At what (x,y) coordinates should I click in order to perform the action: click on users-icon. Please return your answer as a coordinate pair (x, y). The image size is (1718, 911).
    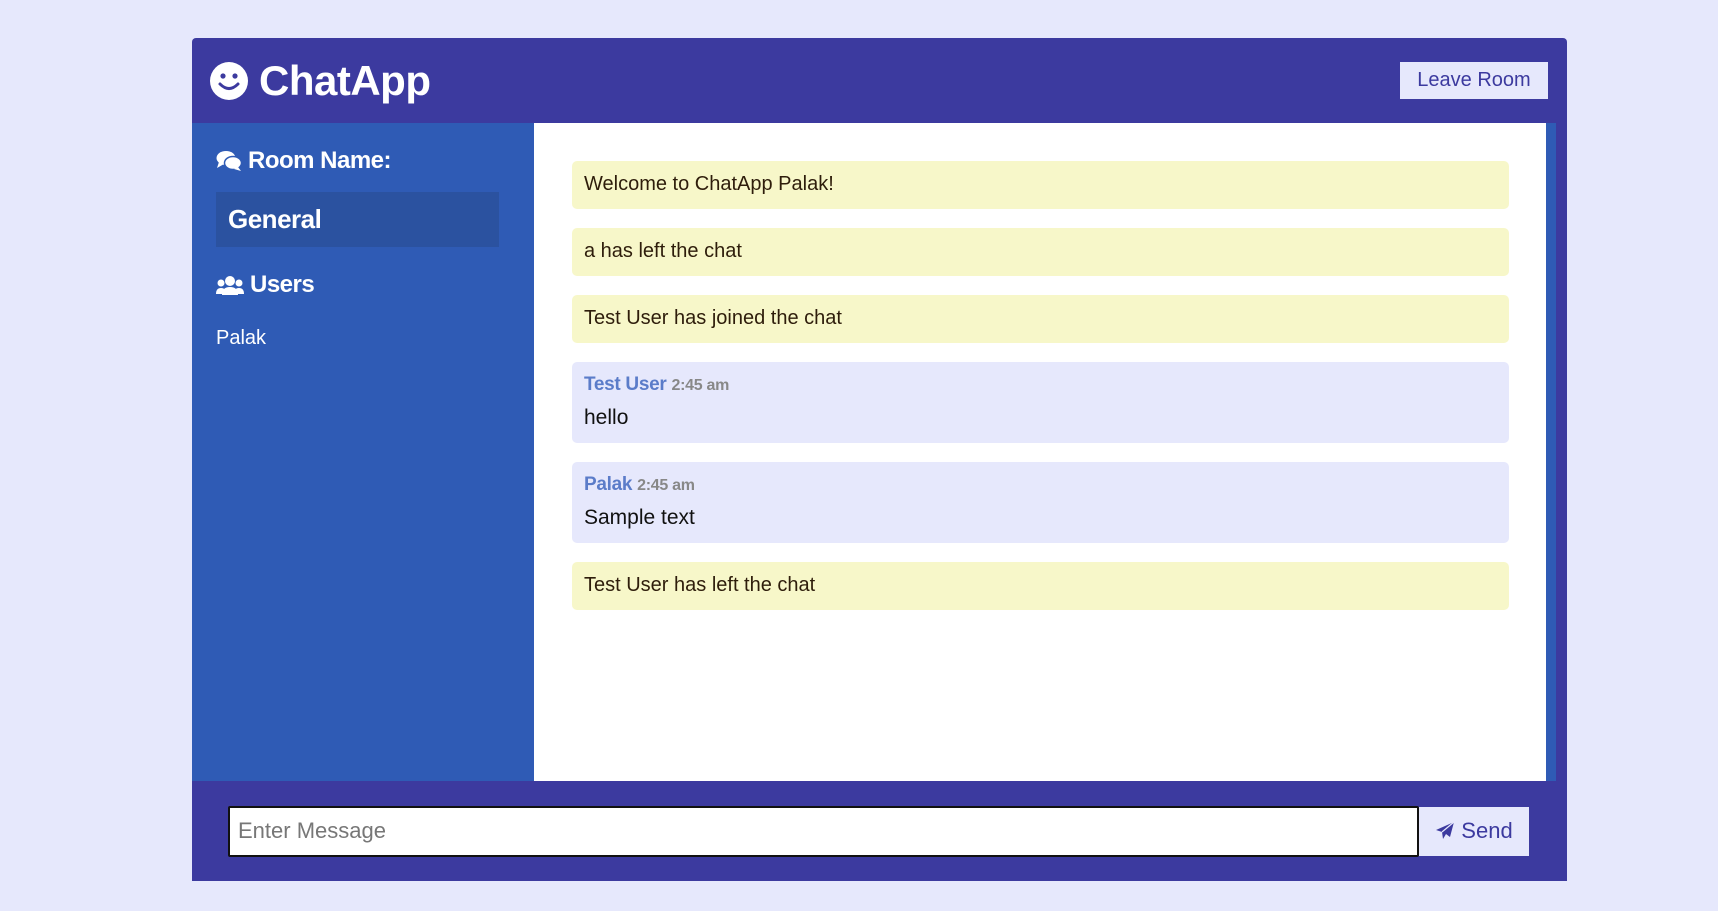
    Looking at the image, I should click on (230, 285).